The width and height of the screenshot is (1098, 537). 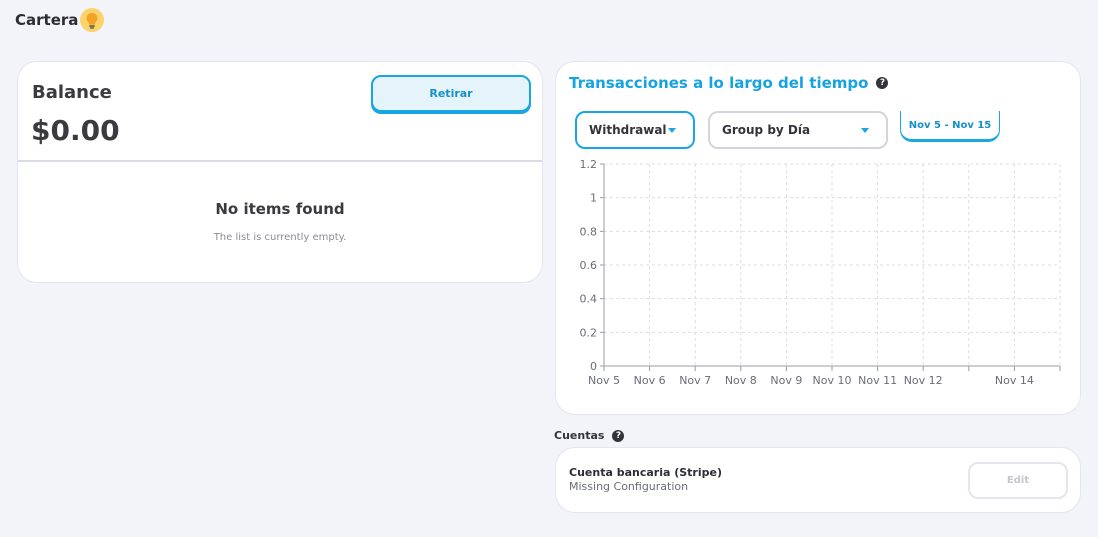 What do you see at coordinates (645, 472) in the screenshot?
I see `account-name: Cuenta bancaria (Stripe)` at bounding box center [645, 472].